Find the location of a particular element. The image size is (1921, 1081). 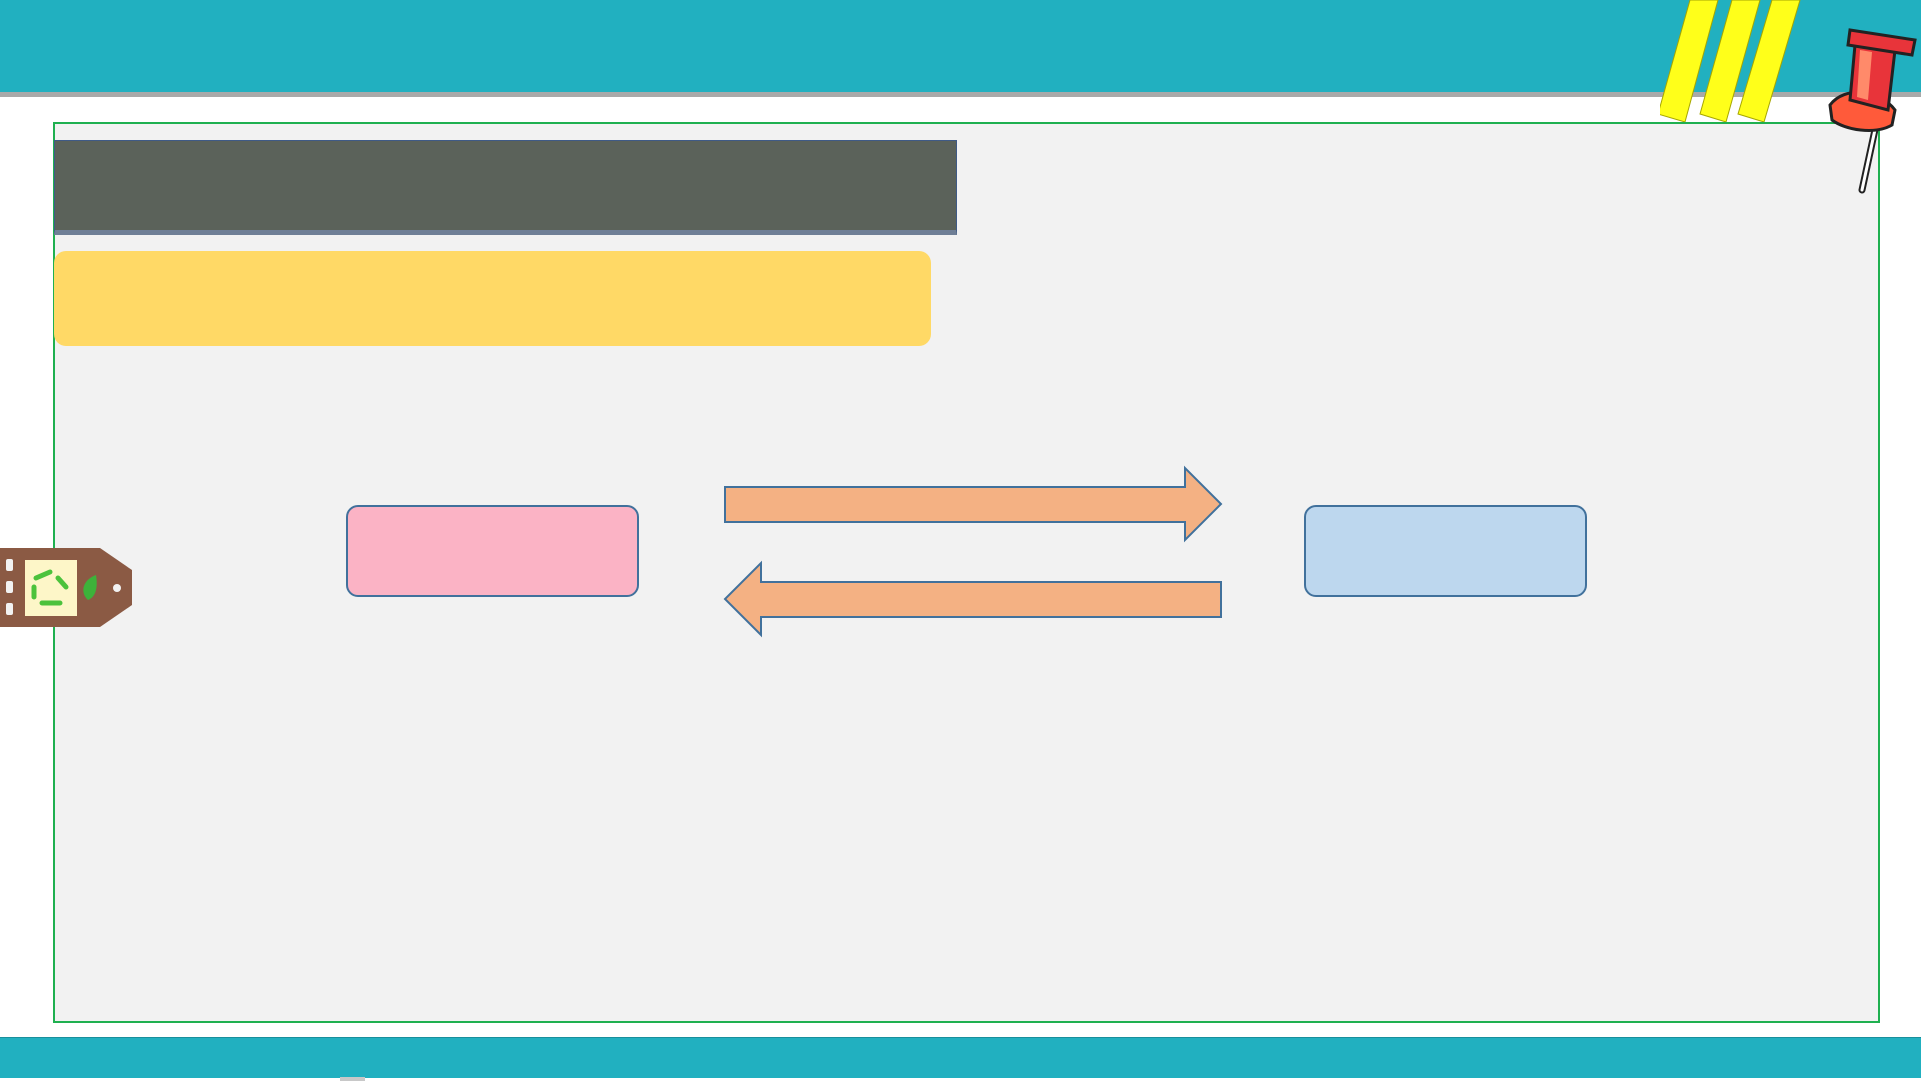

push-pin-icon is located at coordinates (1872, 111).